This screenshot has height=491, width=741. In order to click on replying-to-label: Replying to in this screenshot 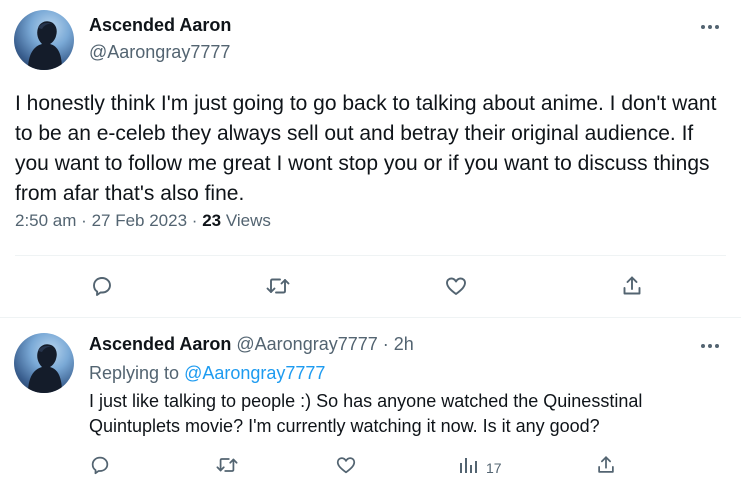, I will do `click(134, 373)`.